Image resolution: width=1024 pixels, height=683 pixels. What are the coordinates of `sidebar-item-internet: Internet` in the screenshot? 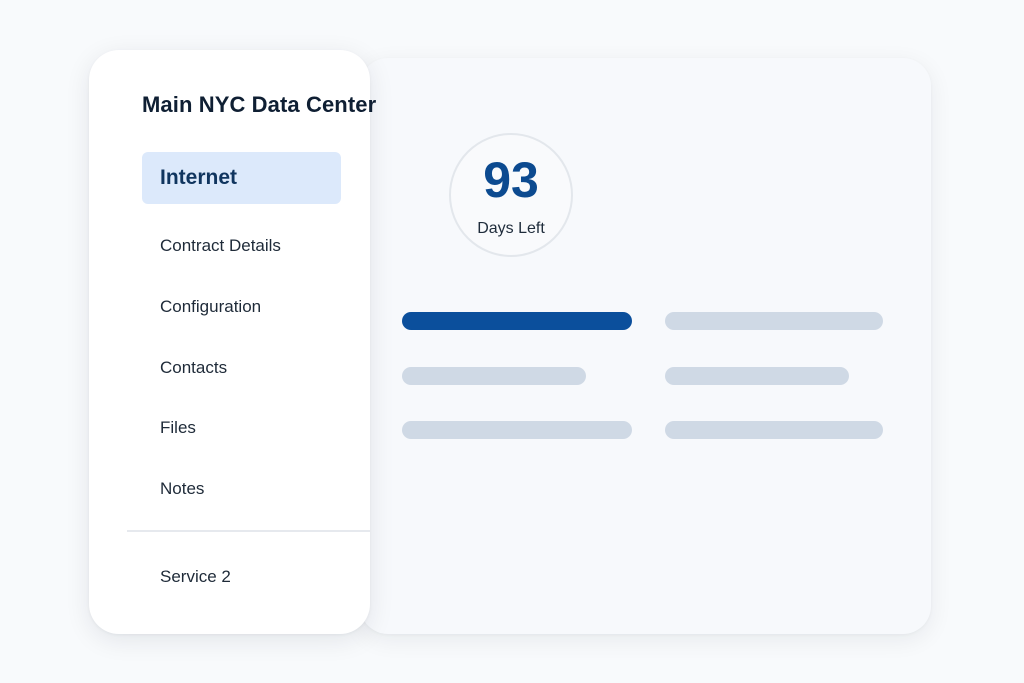 It's located at (241, 178).